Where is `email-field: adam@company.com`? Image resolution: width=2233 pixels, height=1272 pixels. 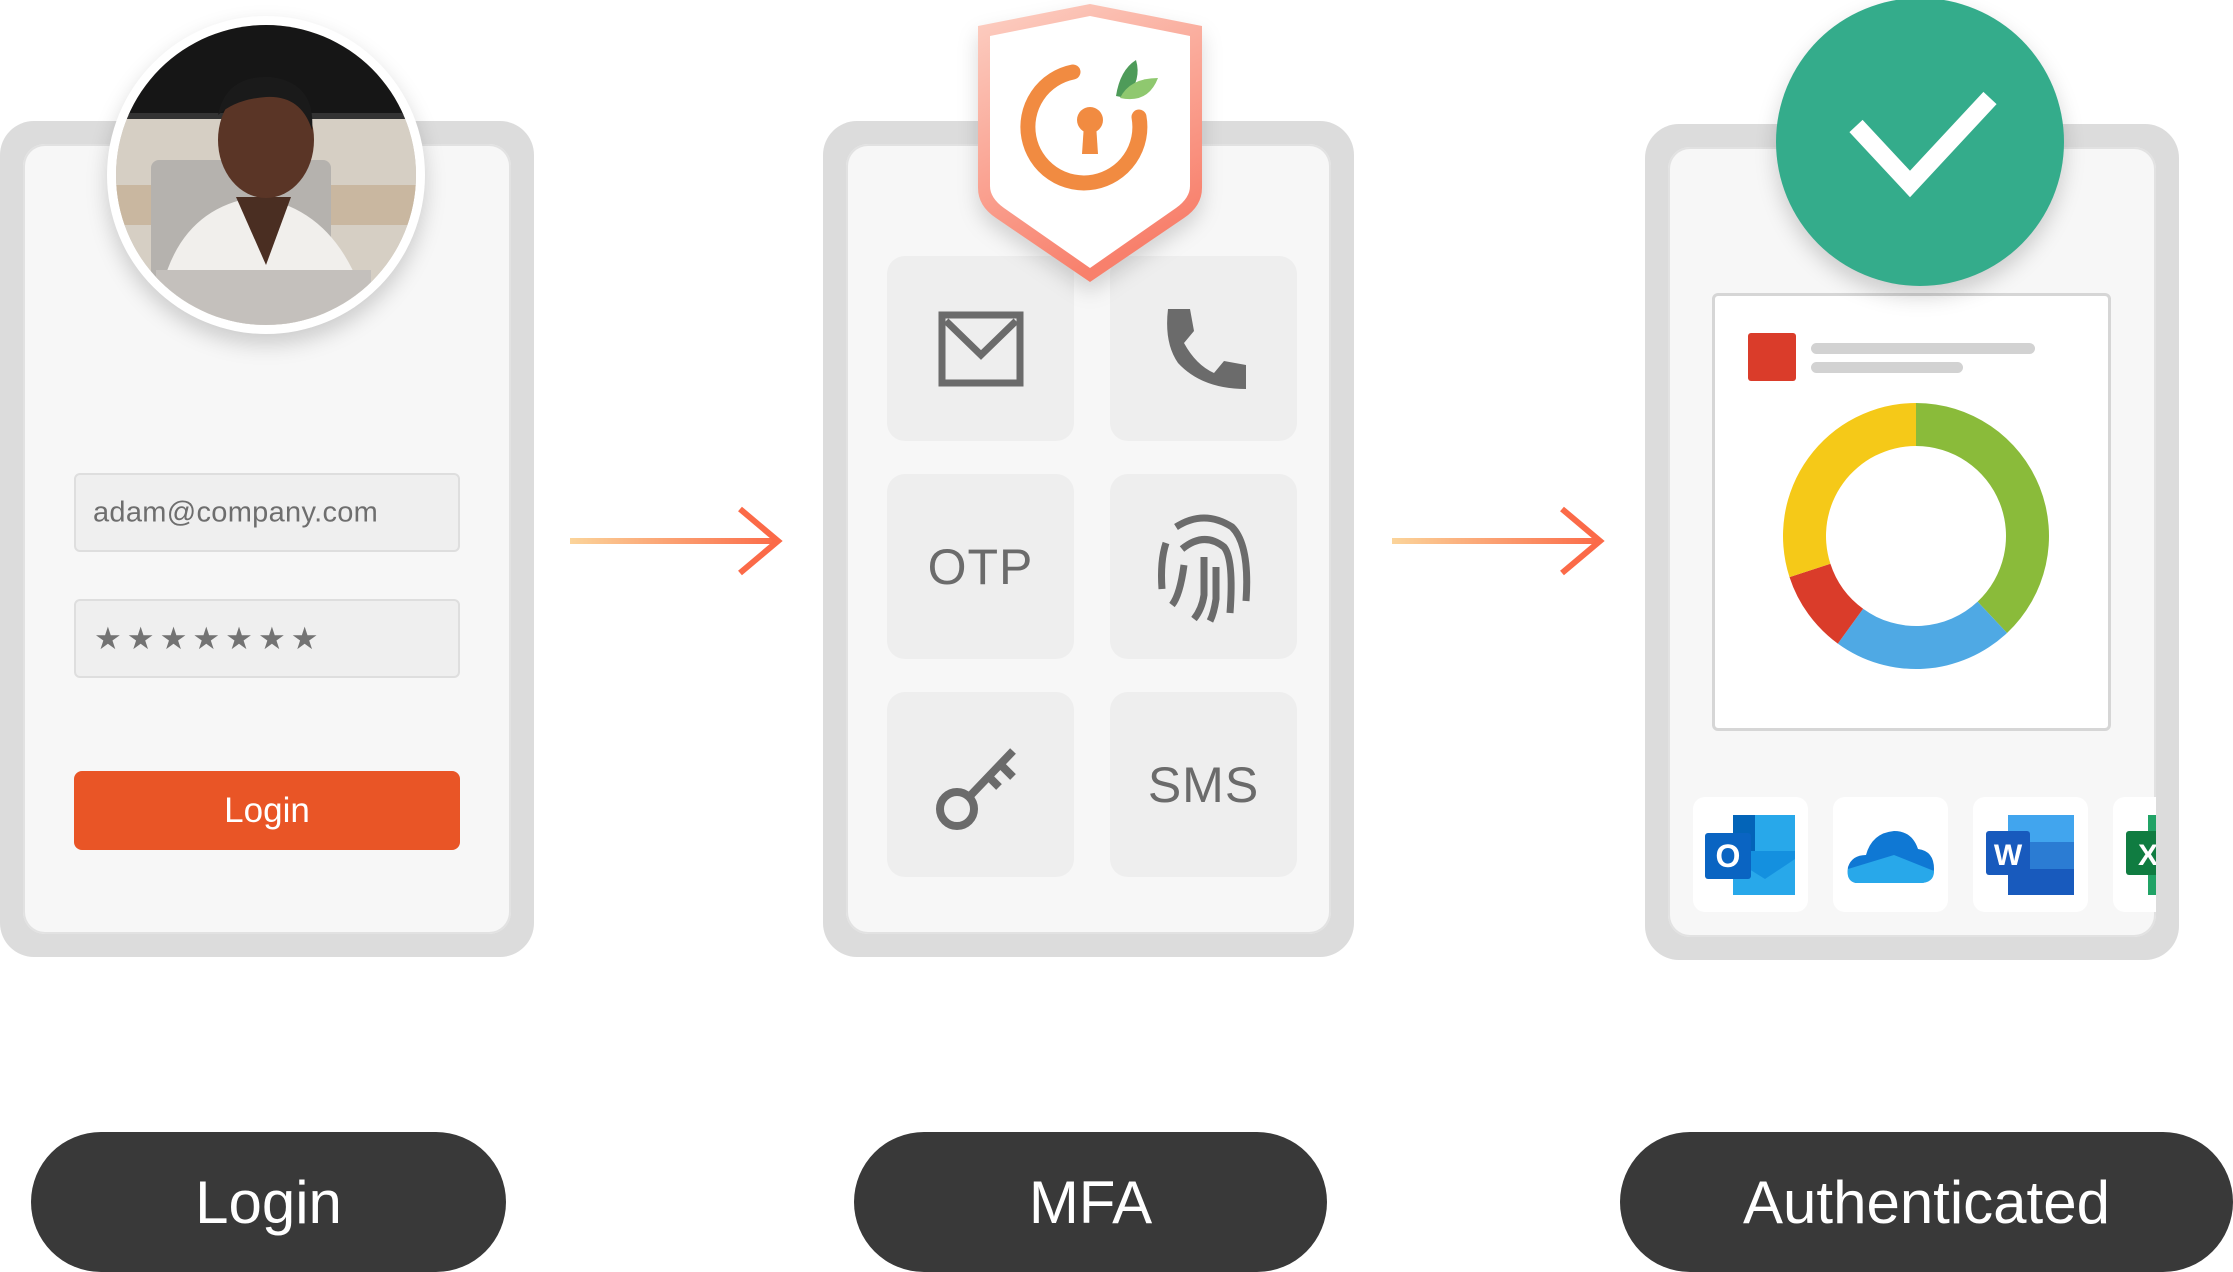
email-field: adam@company.com is located at coordinates (267, 512).